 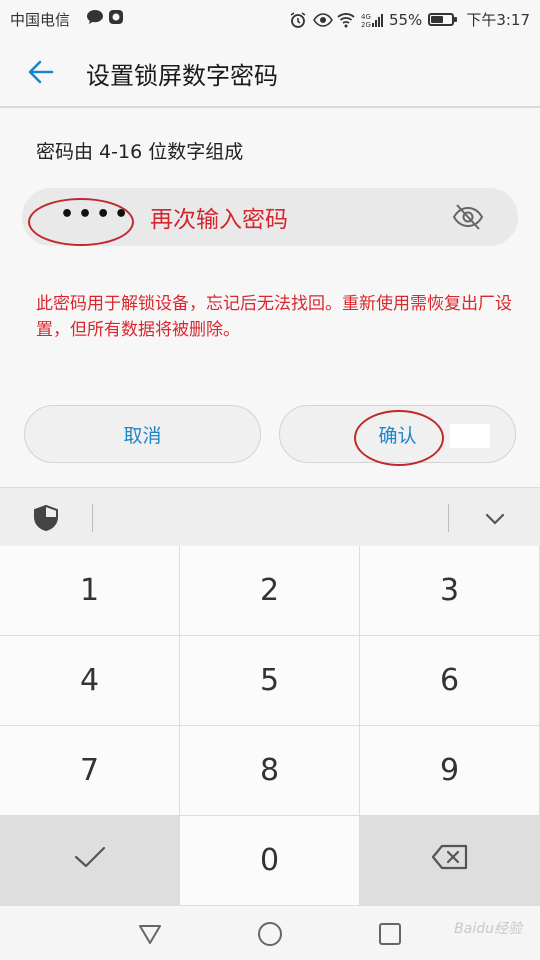 What do you see at coordinates (150, 934) in the screenshot?
I see `back-triangle-icon` at bounding box center [150, 934].